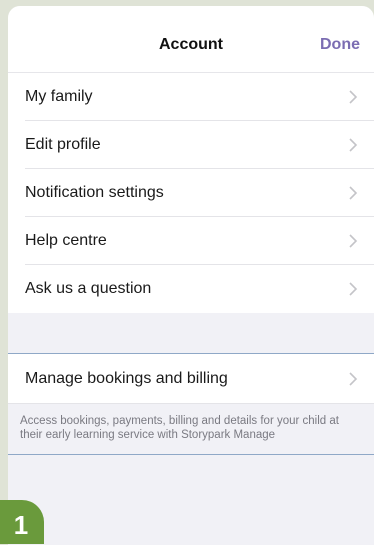 The height and width of the screenshot is (545, 374). Describe the element at coordinates (191, 333) in the screenshot. I see `section-gap` at that location.